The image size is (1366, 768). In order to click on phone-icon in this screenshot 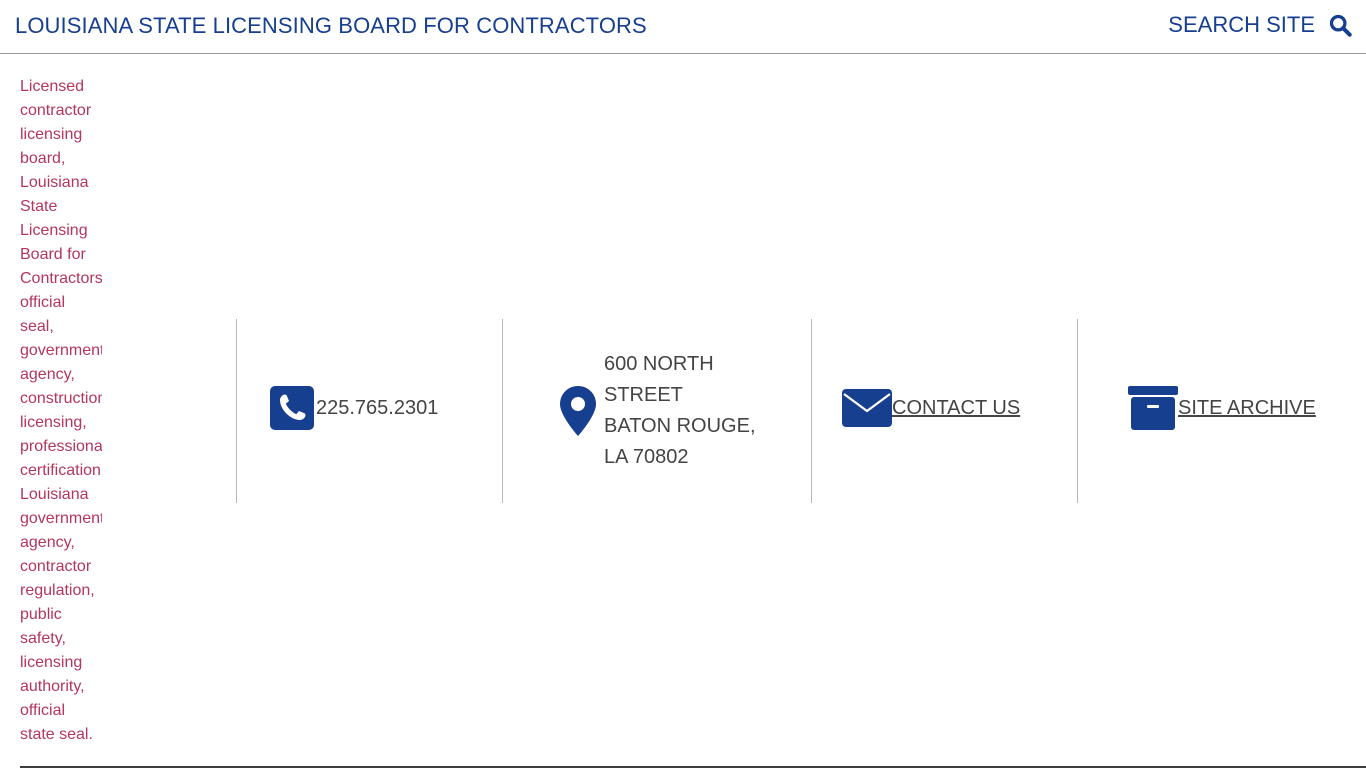, I will do `click(292, 408)`.